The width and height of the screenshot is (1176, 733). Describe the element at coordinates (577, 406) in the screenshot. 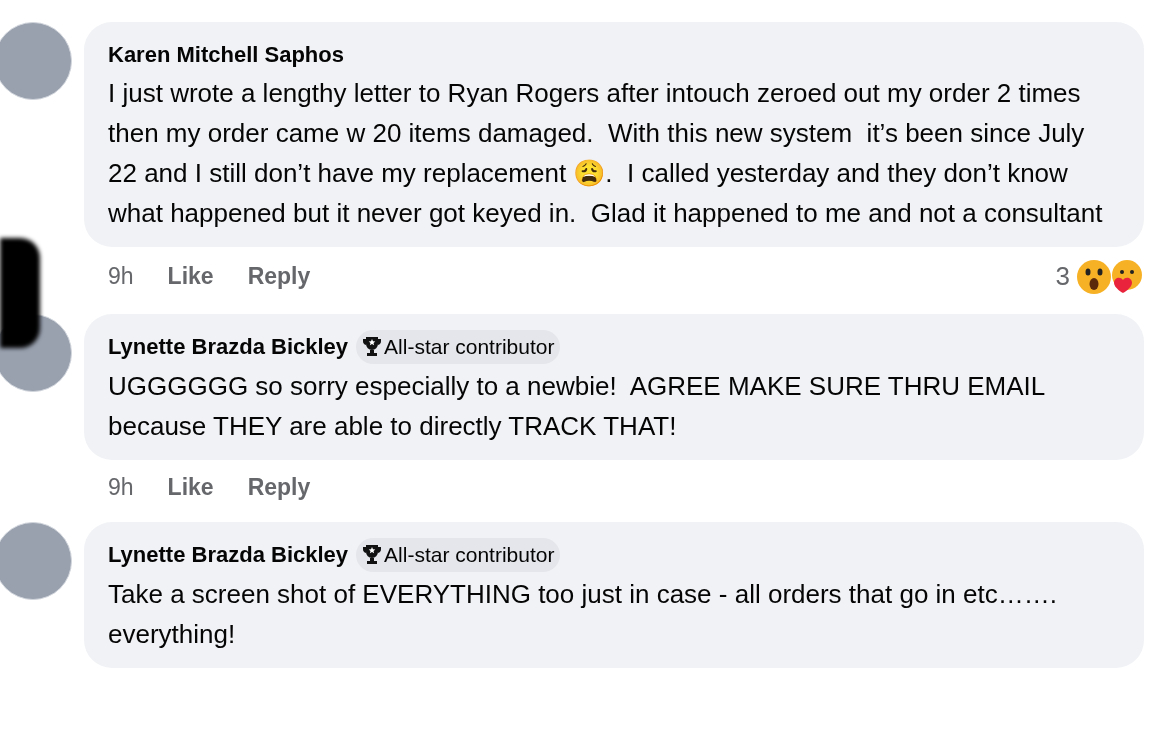

I see `comment-text: UGGGGGG so sorry especially to a newbie! AGREE MAKE SURE THRU EMAIL because THEY are able to directly TRACK THAT!` at that location.